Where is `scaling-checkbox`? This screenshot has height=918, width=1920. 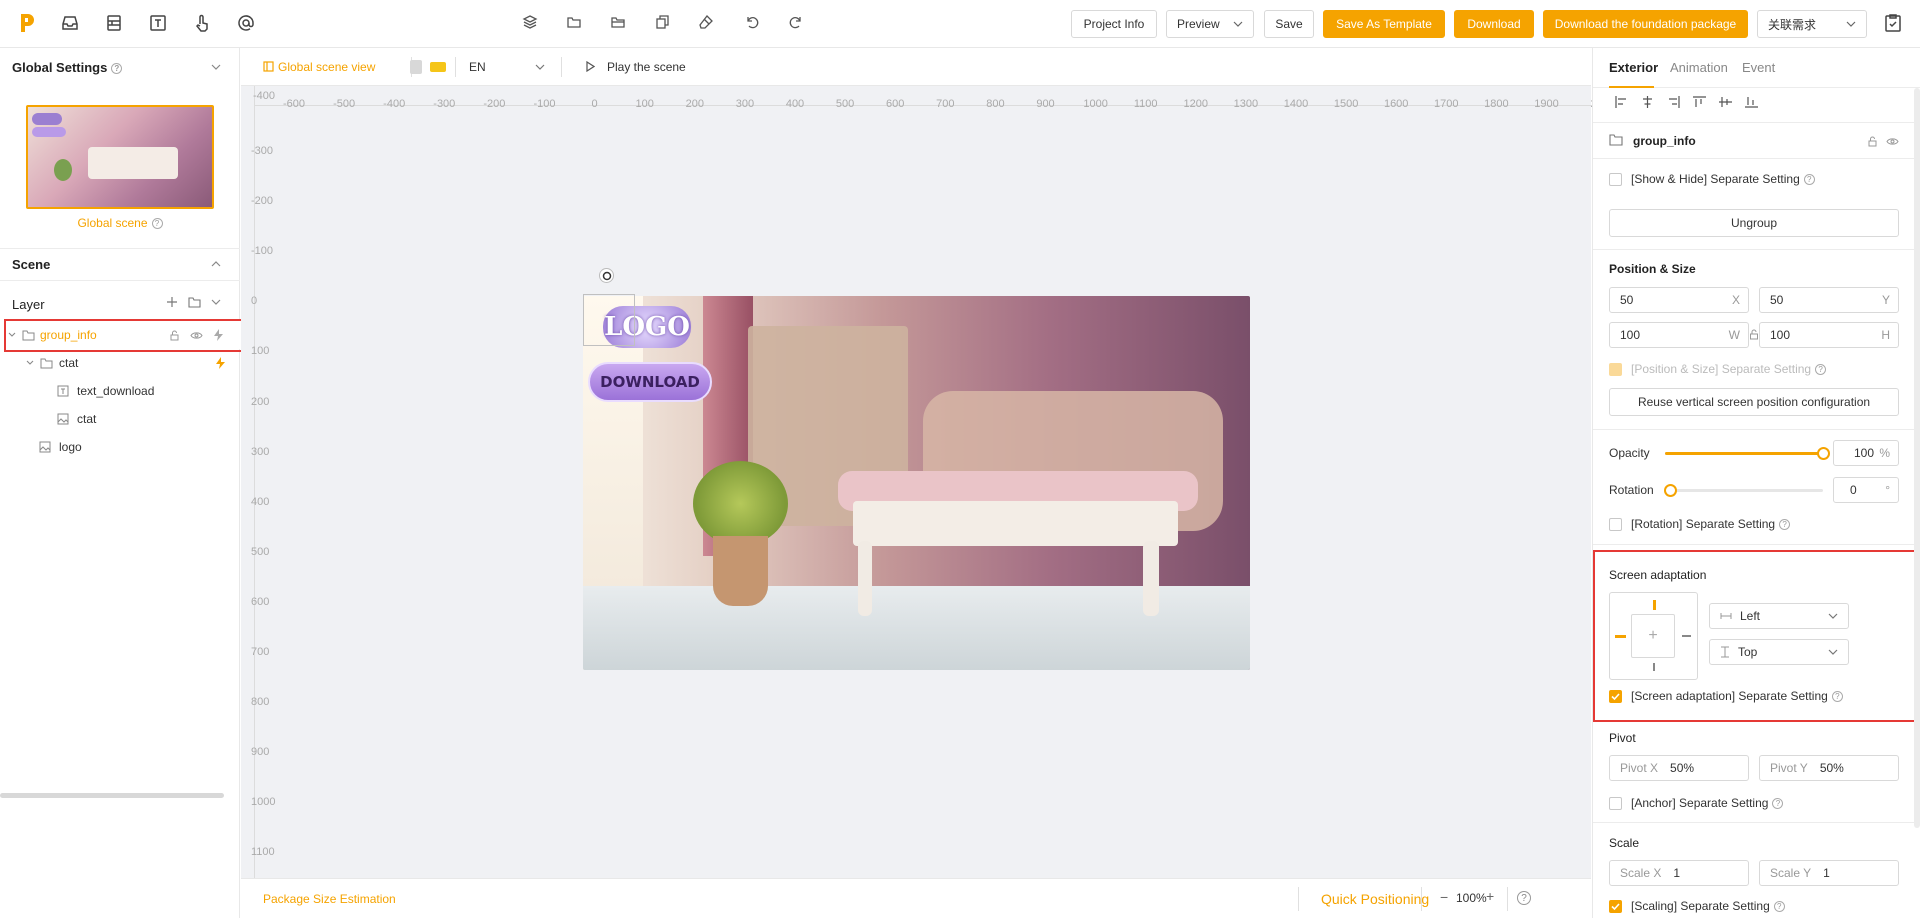 scaling-checkbox is located at coordinates (1615, 906).